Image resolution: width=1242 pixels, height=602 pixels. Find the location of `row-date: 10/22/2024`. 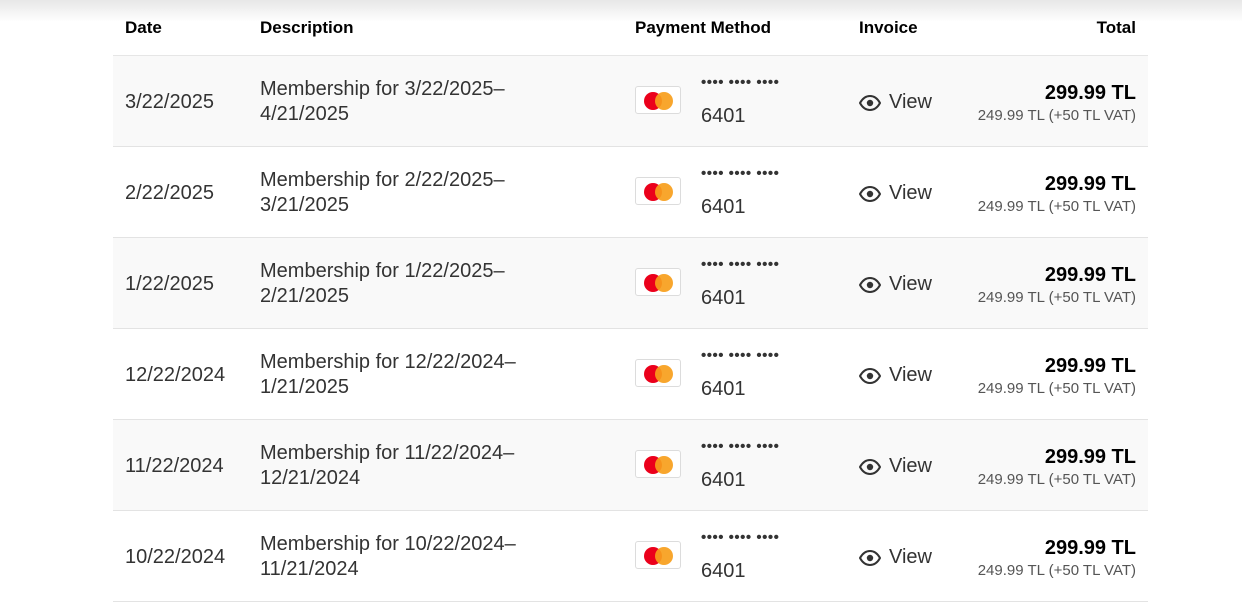

row-date: 10/22/2024 is located at coordinates (175, 557).